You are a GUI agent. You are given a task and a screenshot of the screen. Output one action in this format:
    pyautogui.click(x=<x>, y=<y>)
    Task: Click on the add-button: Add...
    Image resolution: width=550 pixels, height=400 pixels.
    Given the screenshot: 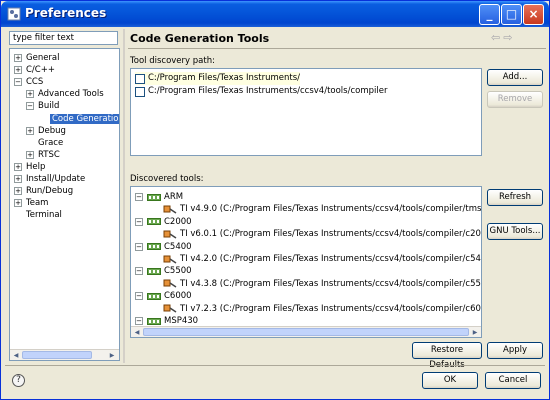 What is the action you would take?
    pyautogui.click(x=515, y=77)
    